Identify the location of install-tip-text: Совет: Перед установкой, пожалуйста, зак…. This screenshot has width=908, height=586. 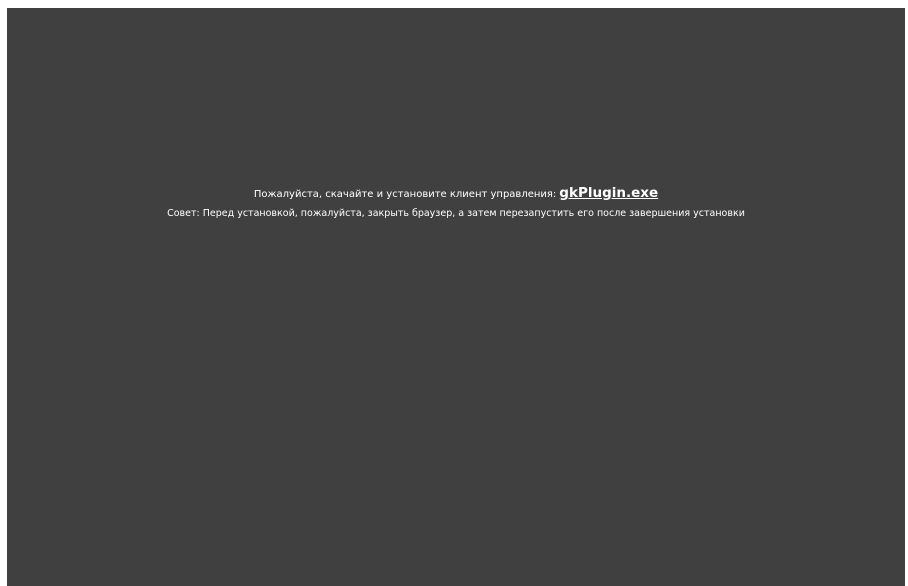
(456, 213).